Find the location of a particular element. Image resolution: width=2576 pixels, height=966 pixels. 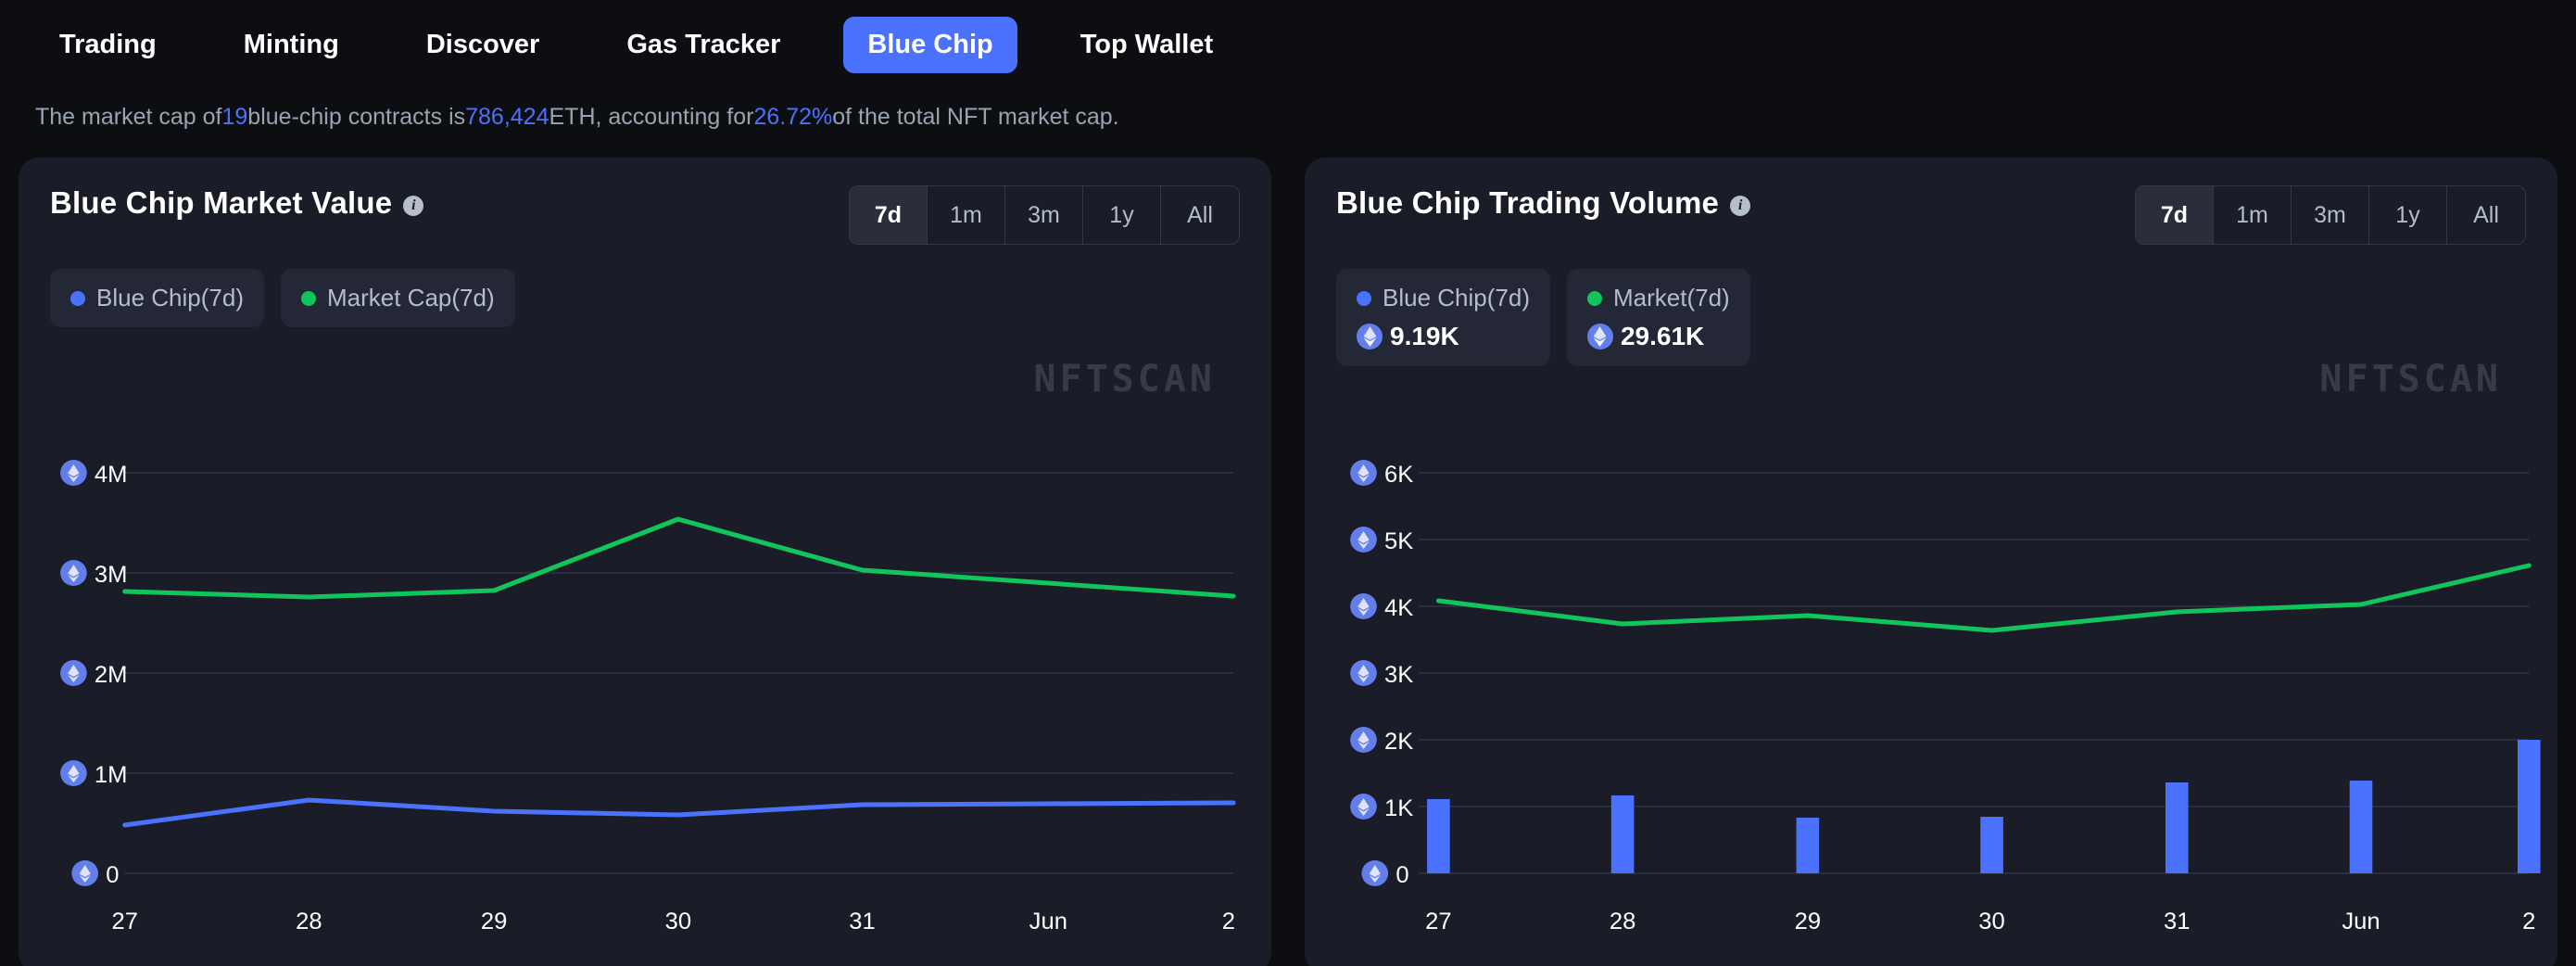

left-ytick-3m: 3M is located at coordinates (112, 575).